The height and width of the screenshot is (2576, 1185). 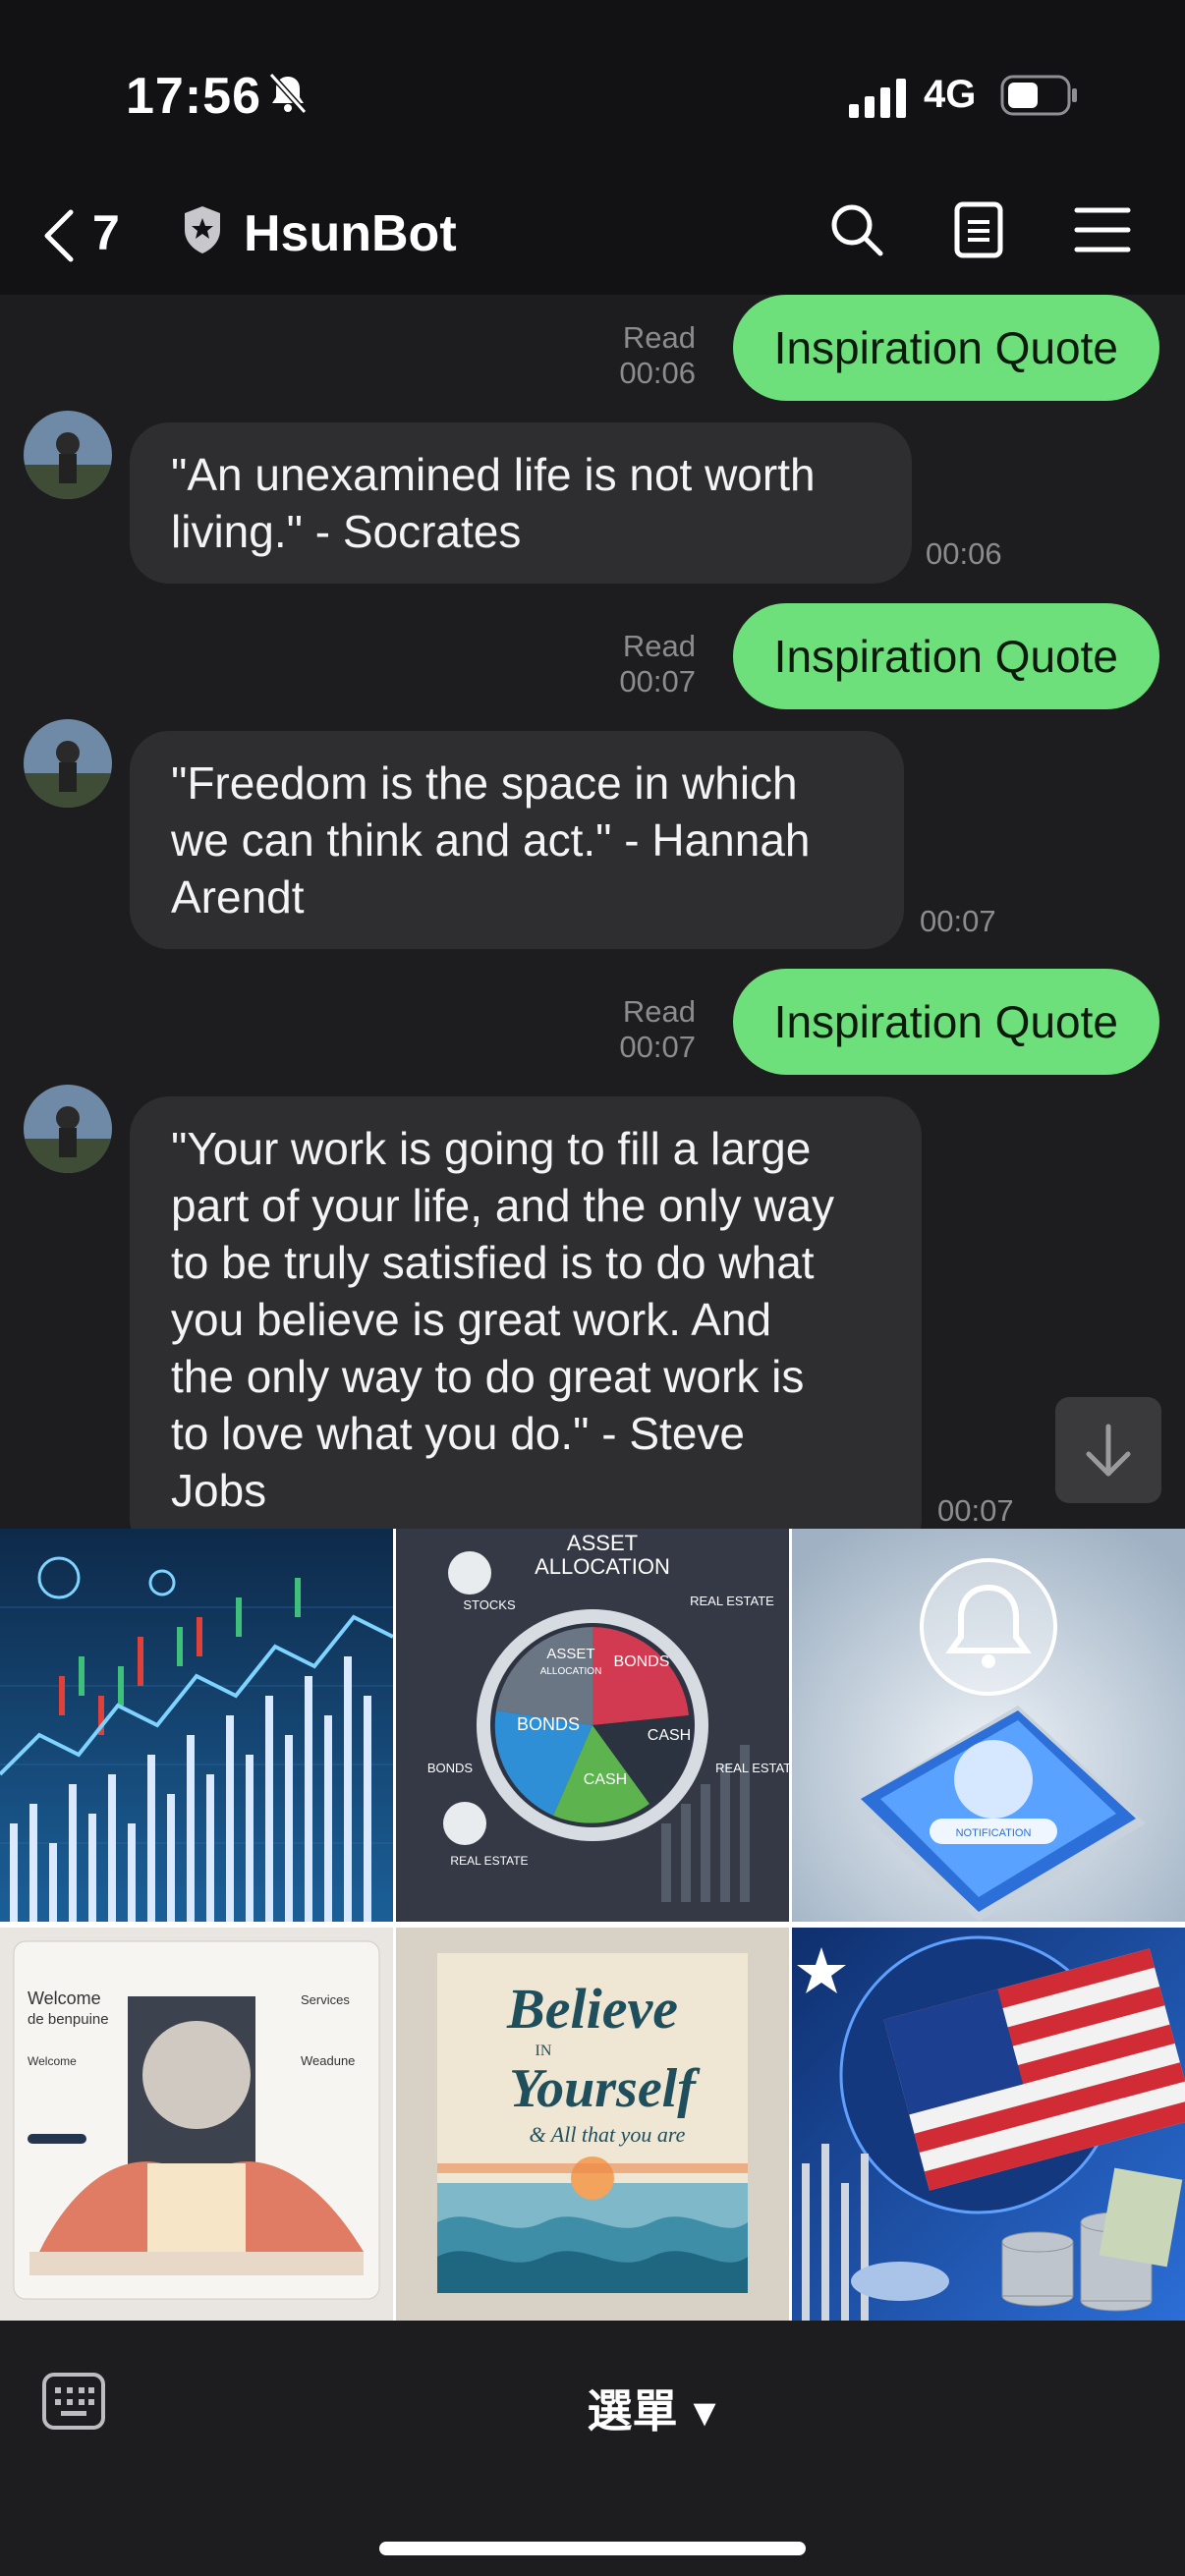 I want to click on keyboard-icon, so click(x=74, y=2401).